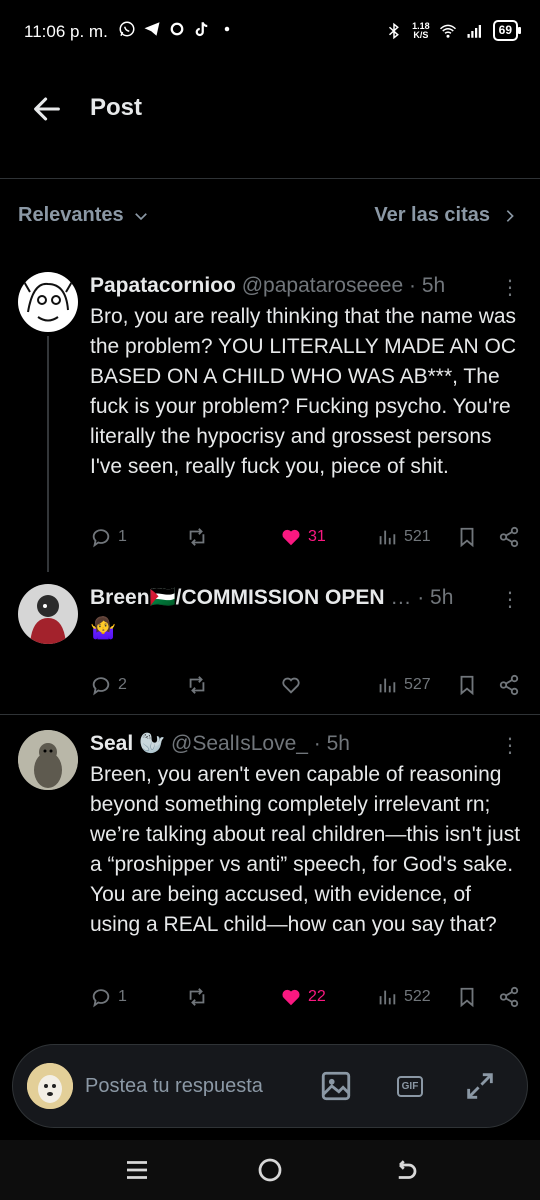 This screenshot has width=540, height=1200. What do you see at coordinates (48, 454) in the screenshot?
I see `thread-line` at bounding box center [48, 454].